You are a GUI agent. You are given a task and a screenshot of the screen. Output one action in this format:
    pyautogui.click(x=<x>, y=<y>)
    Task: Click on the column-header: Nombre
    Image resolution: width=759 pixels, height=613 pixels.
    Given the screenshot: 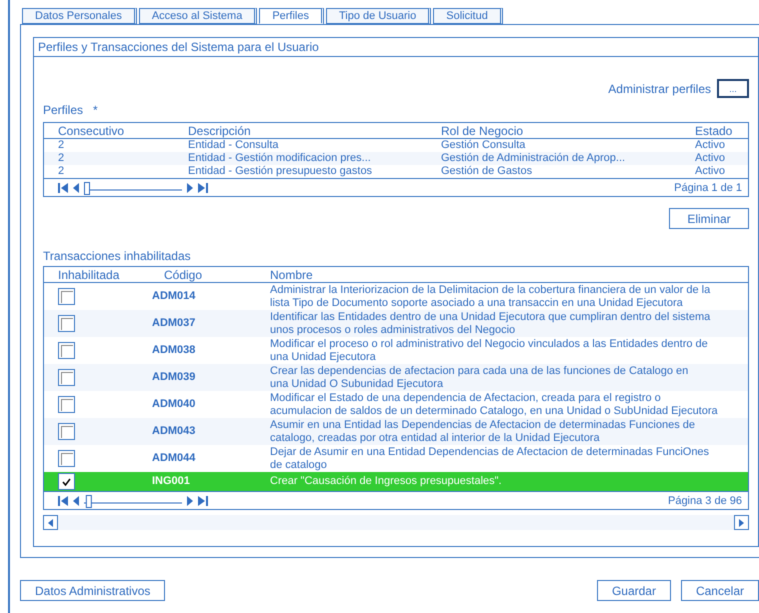 What is the action you would take?
    pyautogui.click(x=502, y=274)
    